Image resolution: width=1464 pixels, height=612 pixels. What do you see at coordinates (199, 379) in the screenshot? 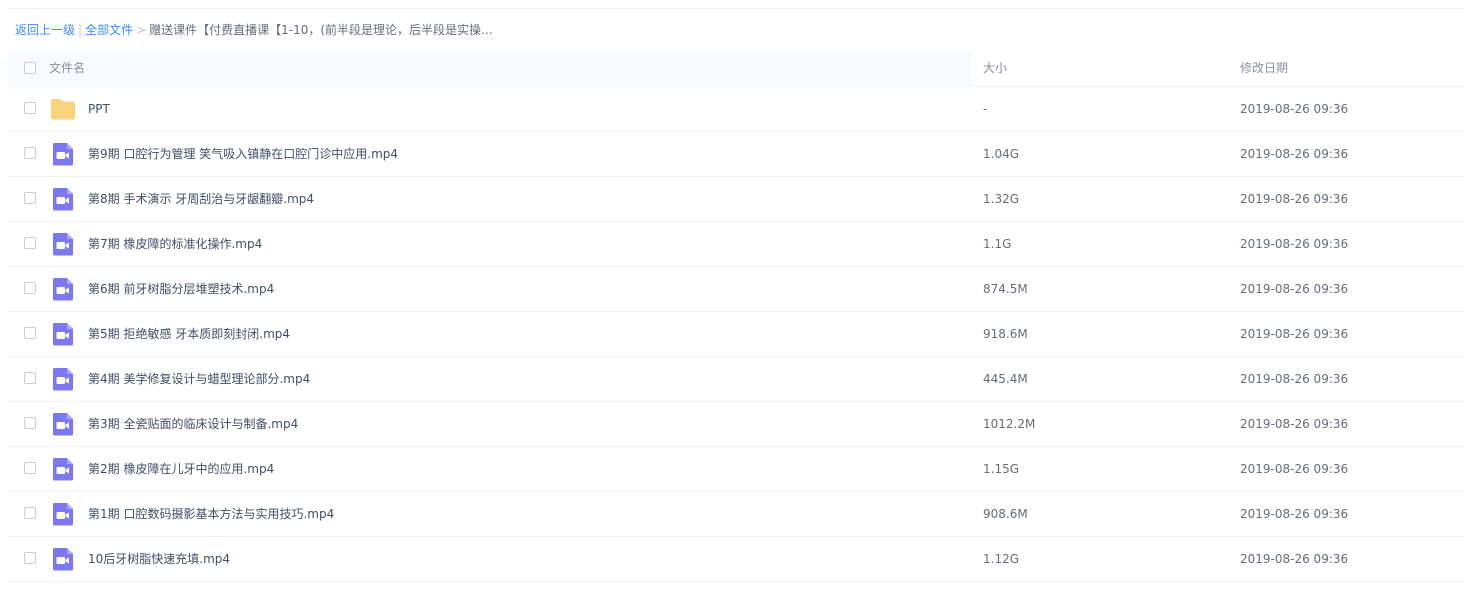
I see `file-name: 第4期 美学修复设计与蜡型理论部分.mp4` at bounding box center [199, 379].